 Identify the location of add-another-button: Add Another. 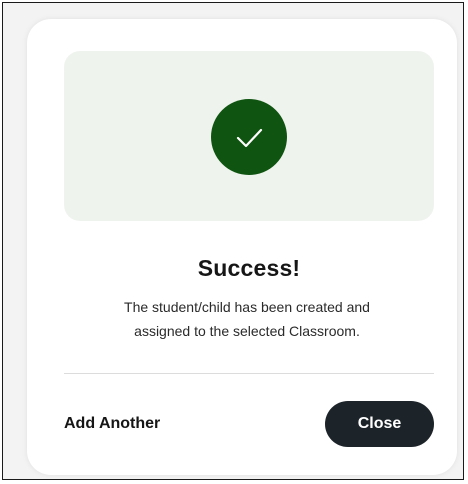
(112, 424).